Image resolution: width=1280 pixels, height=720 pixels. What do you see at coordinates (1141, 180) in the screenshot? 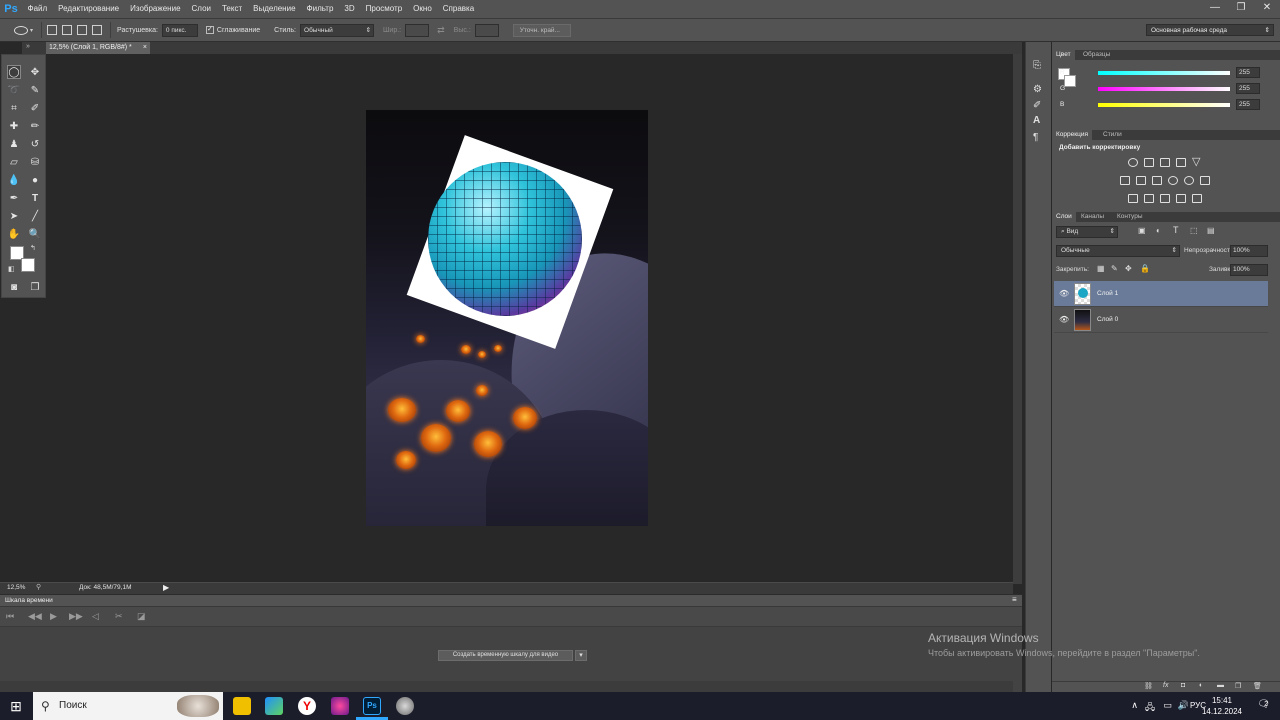
I see `color-balance-icon` at bounding box center [1141, 180].